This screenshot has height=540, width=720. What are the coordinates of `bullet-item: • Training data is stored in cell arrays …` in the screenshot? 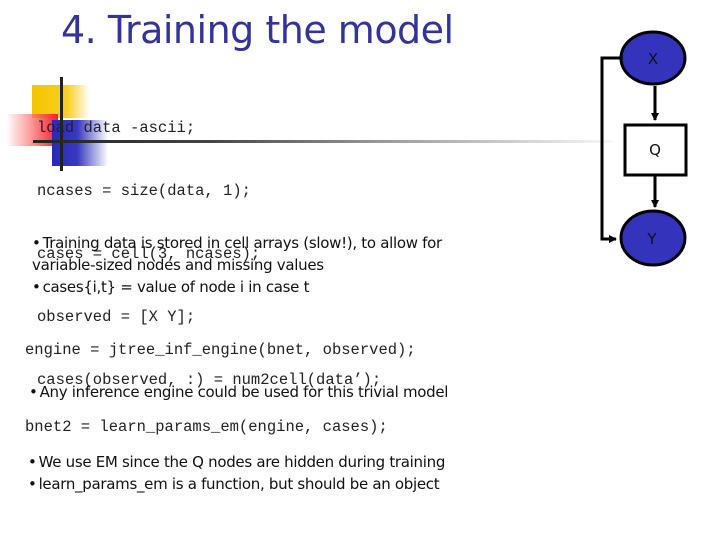 It's located at (237, 243).